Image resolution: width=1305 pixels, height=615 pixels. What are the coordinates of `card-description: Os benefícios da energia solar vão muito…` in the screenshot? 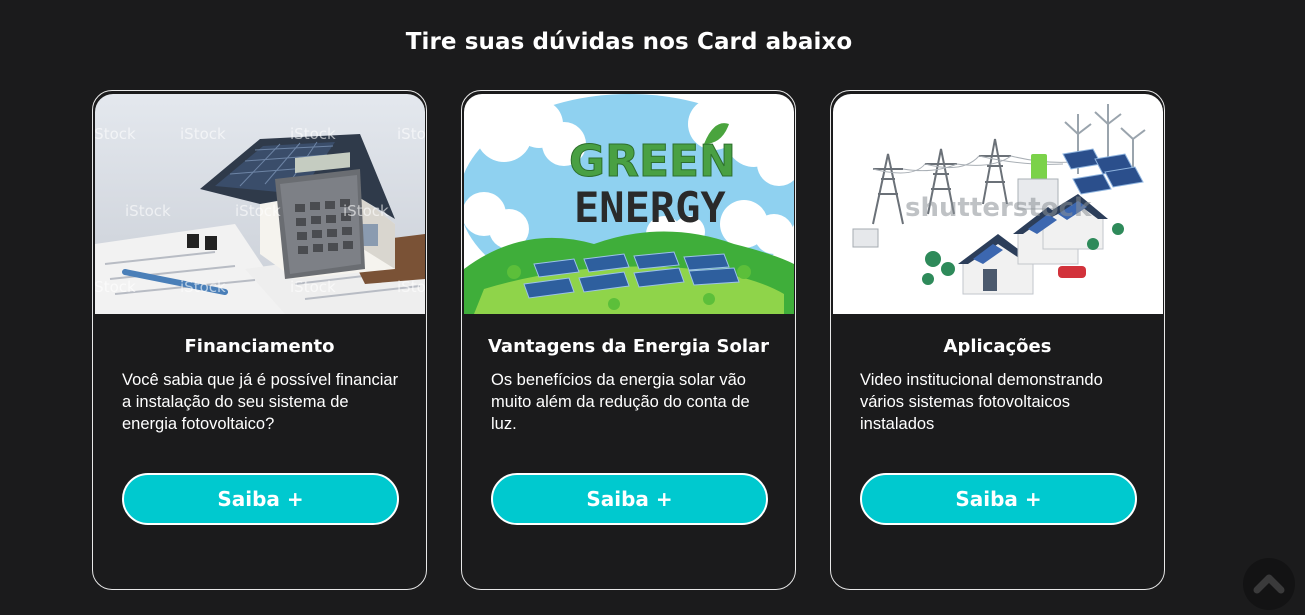 It's located at (620, 402).